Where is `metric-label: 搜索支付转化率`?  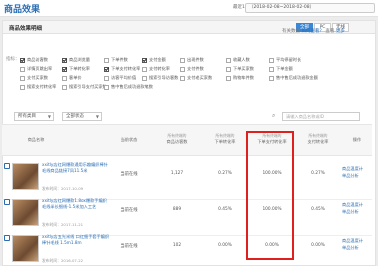 metric-label: 搜索支付转化率 is located at coordinates (42, 86).